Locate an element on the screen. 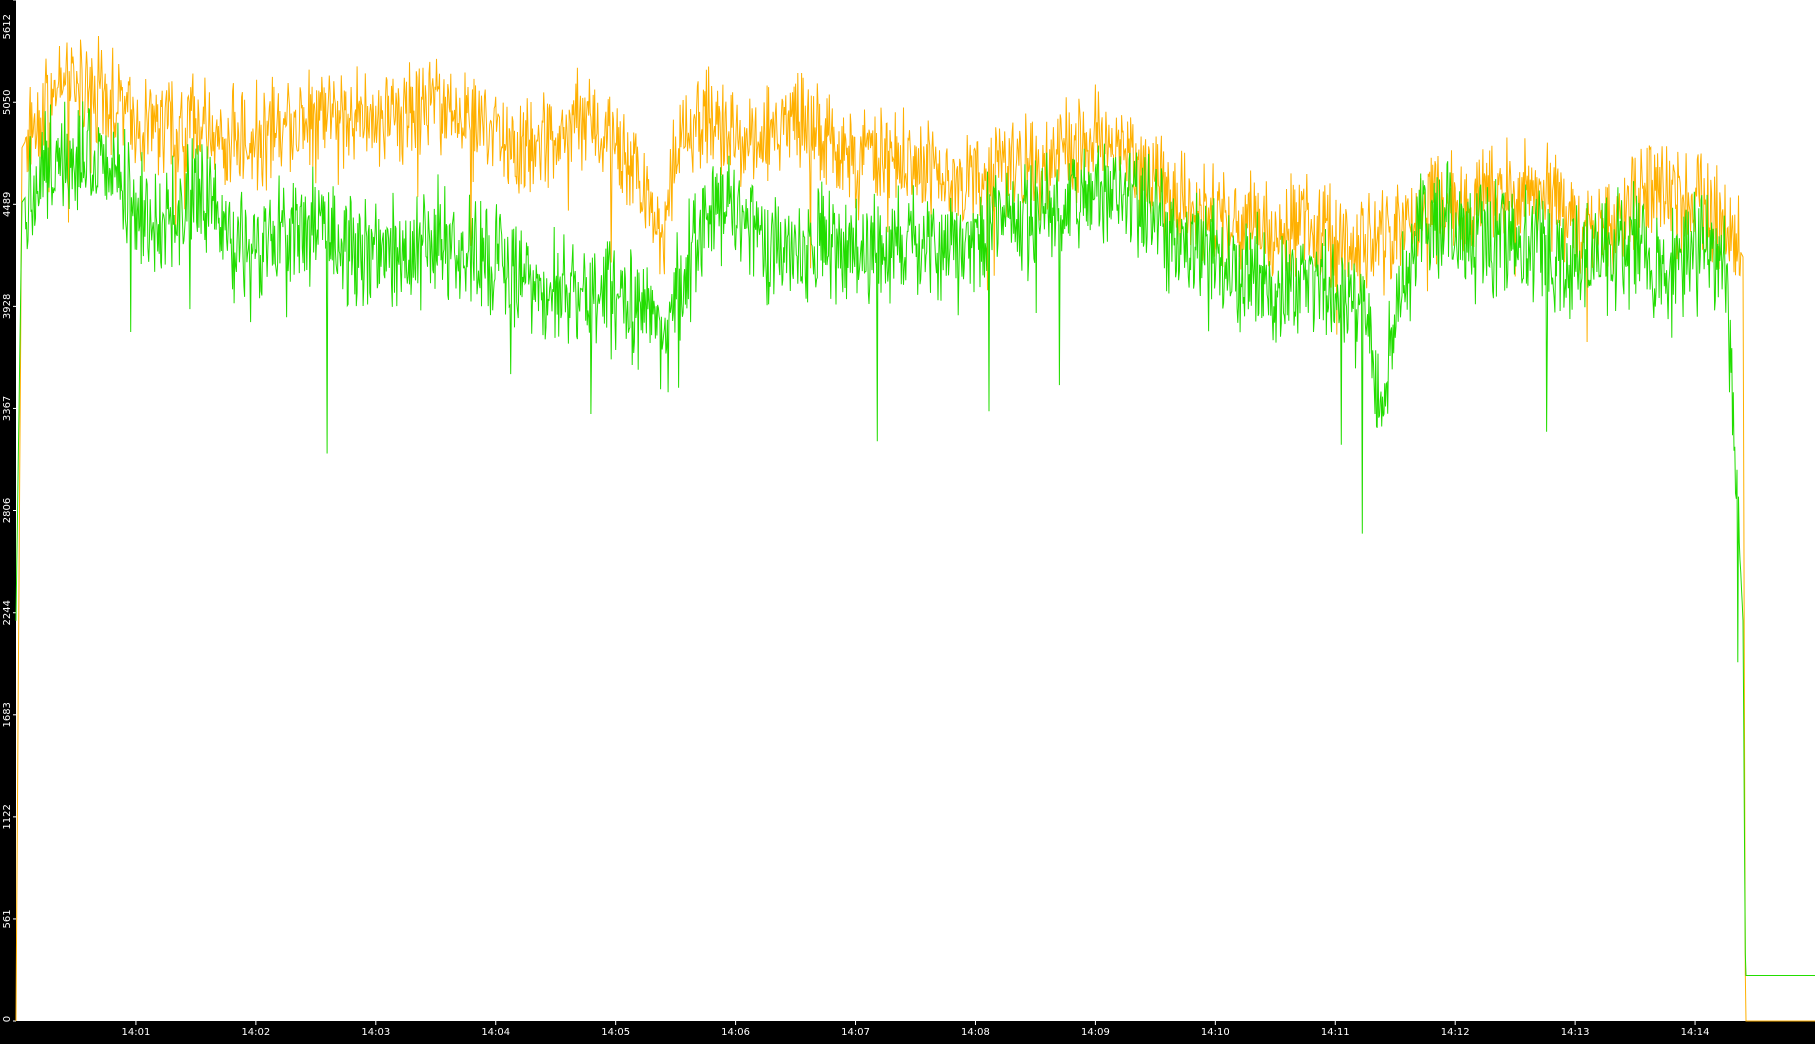 The width and height of the screenshot is (1815, 1044). x-tick-label: 14:13 is located at coordinates (1575, 1032).